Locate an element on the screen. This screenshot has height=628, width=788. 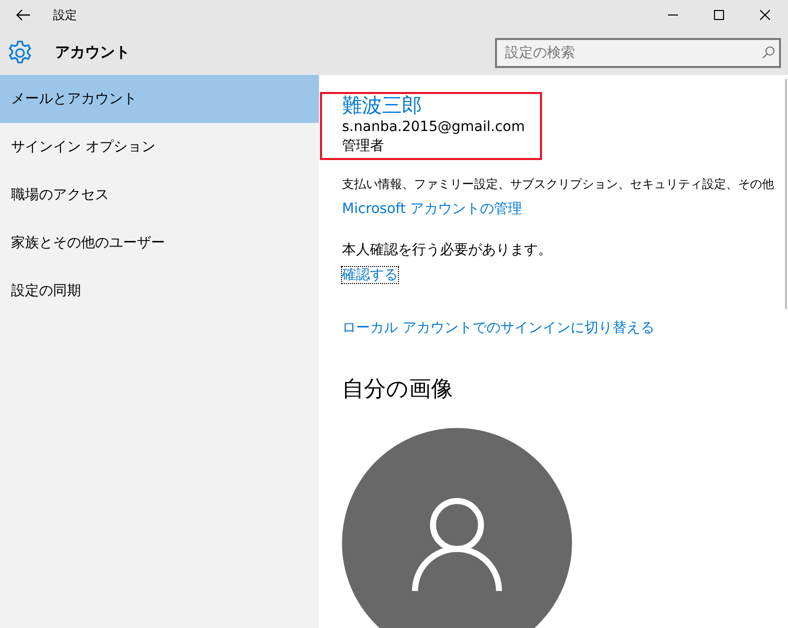
settings-icon is located at coordinates (20, 53).